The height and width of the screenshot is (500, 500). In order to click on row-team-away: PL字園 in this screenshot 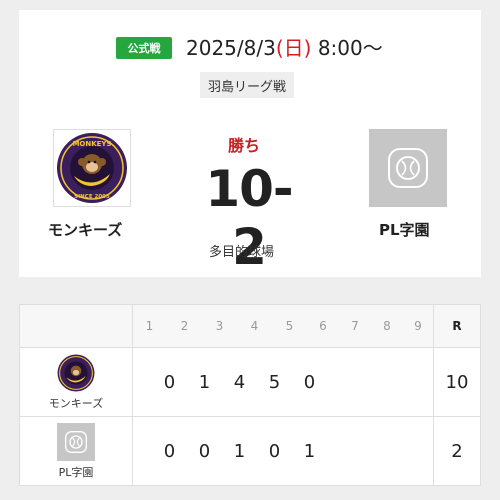, I will do `click(76, 451)`.